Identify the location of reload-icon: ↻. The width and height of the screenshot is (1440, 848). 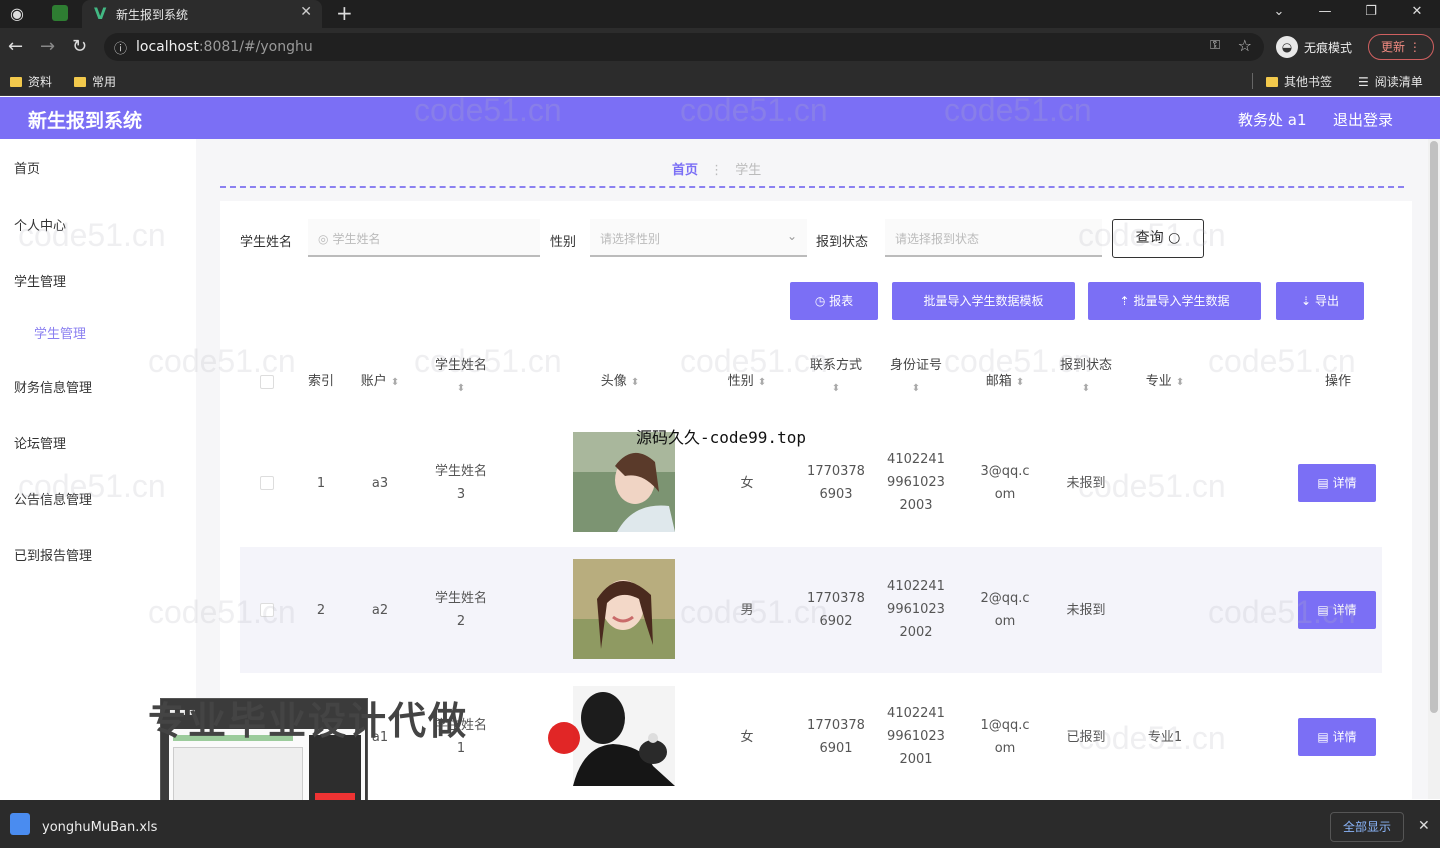
(79, 46).